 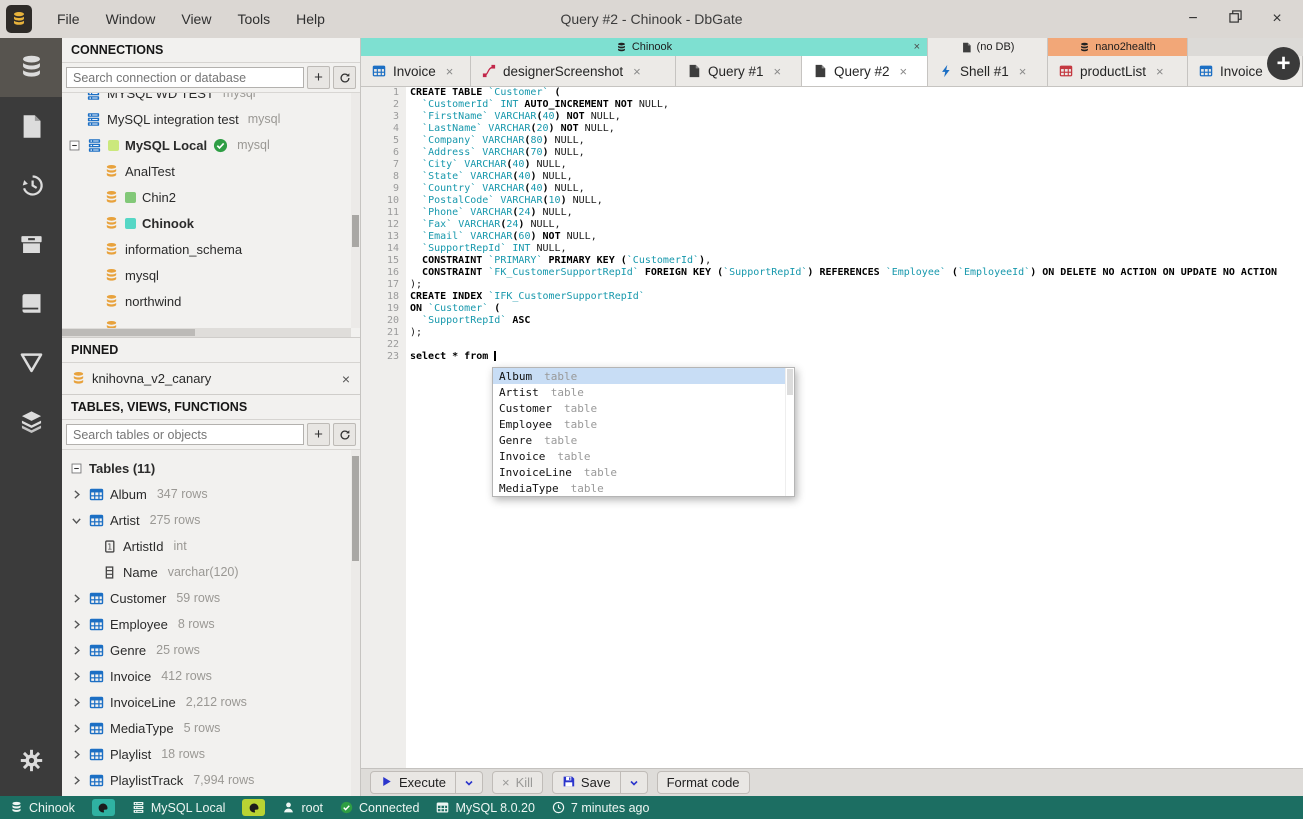 I want to click on autocomplete-item-invoiceline: InvoiceLine table, so click(x=639, y=472).